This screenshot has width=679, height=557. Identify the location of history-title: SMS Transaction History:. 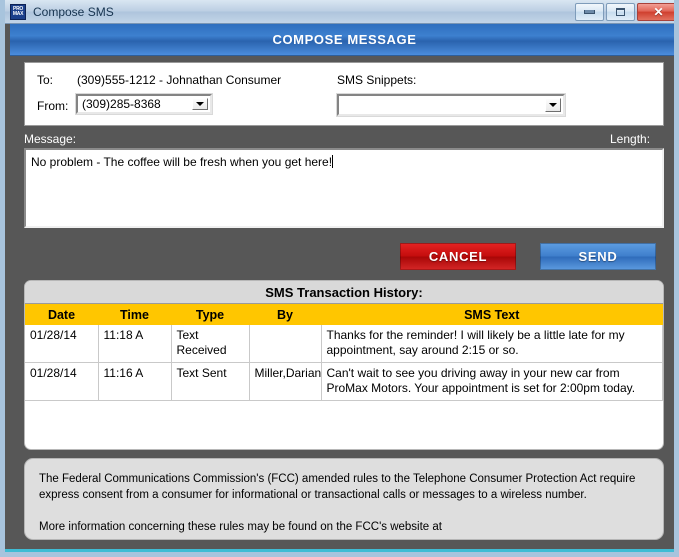
(344, 292).